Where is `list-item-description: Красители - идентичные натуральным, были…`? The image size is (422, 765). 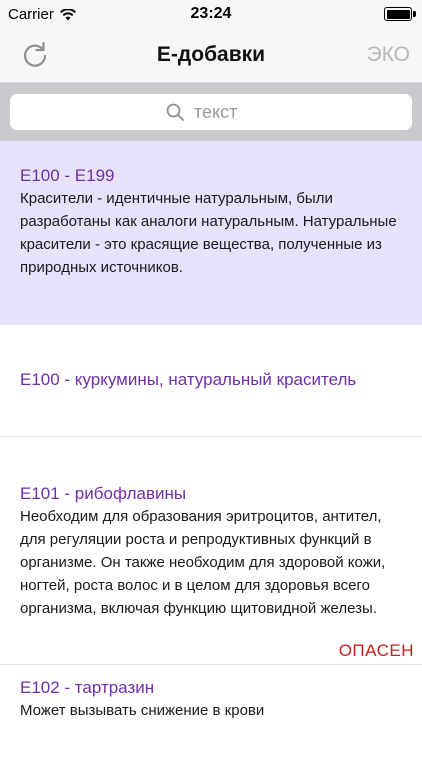
list-item-description: Красители - идентичные натуральным, были… is located at coordinates (208, 233).